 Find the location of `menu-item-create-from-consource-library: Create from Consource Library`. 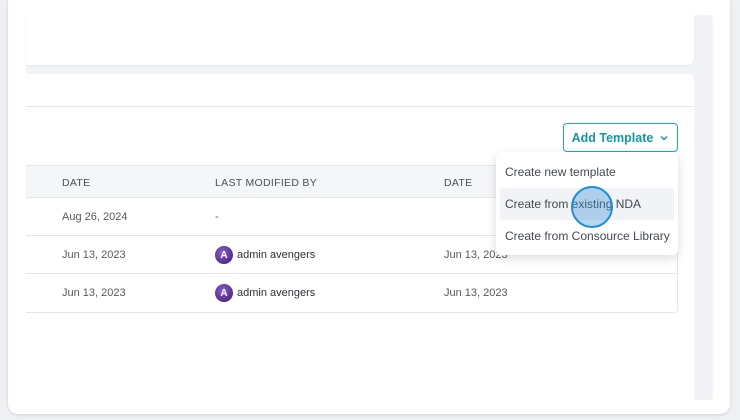

menu-item-create-from-consource-library: Create from Consource Library is located at coordinates (587, 236).